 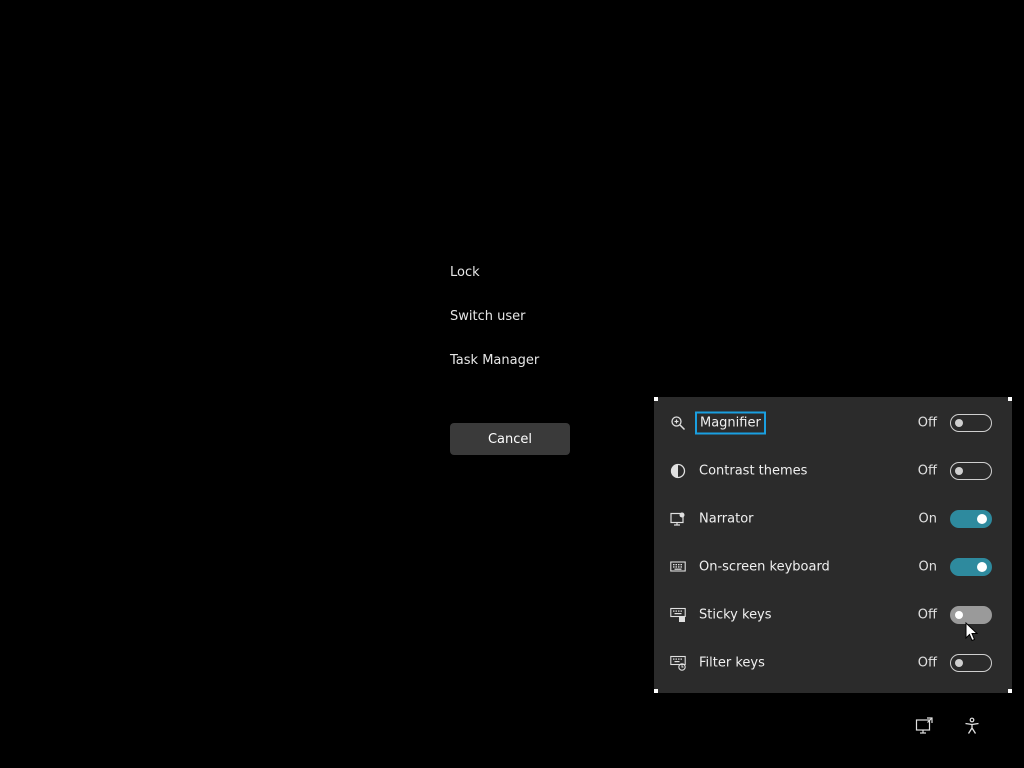 What do you see at coordinates (972, 726) in the screenshot?
I see `accessibility-icon` at bounding box center [972, 726].